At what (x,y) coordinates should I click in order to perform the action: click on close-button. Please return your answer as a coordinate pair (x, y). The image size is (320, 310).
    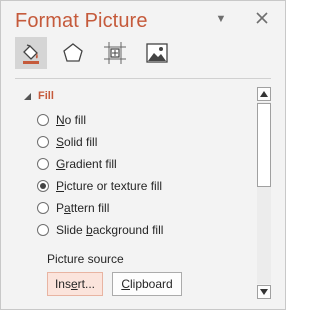
    Looking at the image, I should click on (262, 18).